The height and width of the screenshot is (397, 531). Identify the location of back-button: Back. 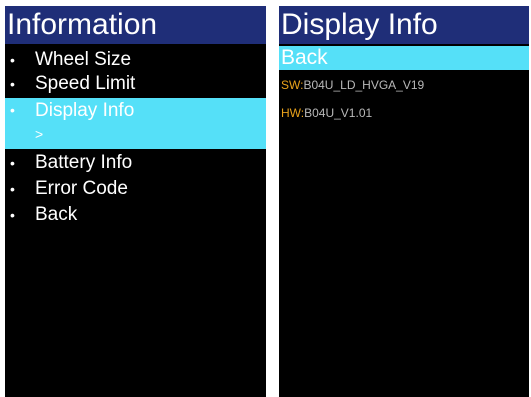
(404, 58).